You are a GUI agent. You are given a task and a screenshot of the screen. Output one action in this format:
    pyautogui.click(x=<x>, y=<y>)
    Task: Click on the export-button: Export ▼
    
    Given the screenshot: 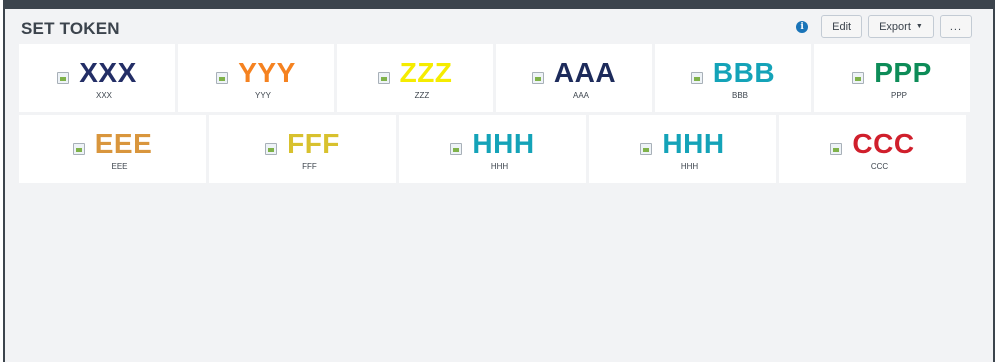 What is the action you would take?
    pyautogui.click(x=901, y=26)
    